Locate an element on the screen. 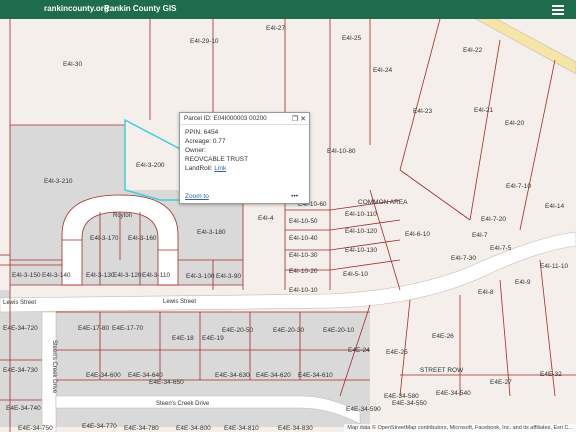  parcel-label: E4E-34-720 is located at coordinates (20, 328).